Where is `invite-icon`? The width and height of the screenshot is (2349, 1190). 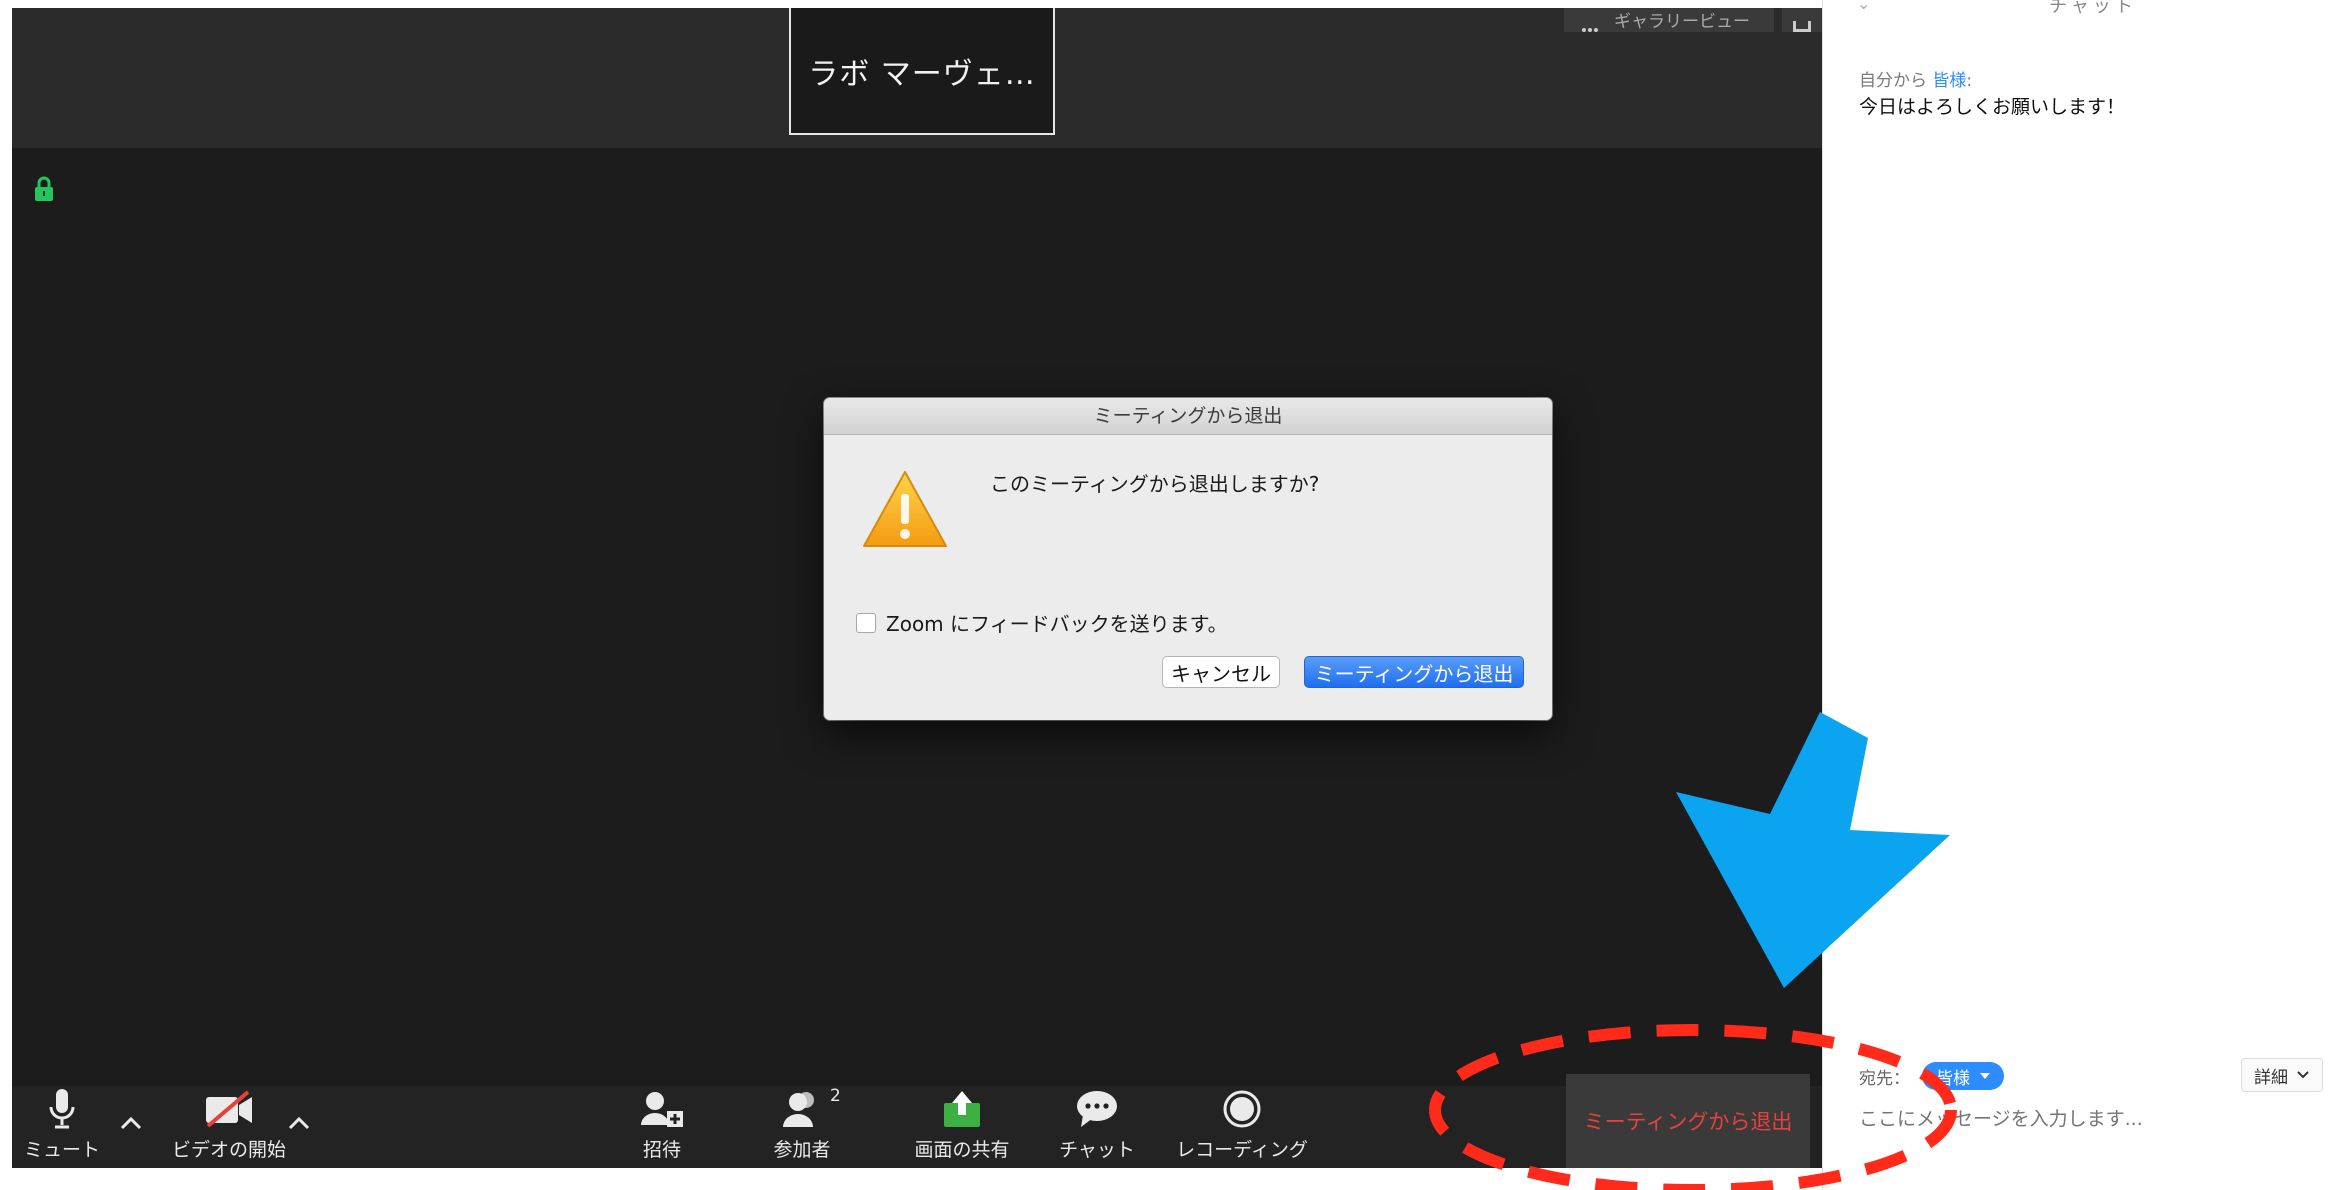
invite-icon is located at coordinates (662, 1109).